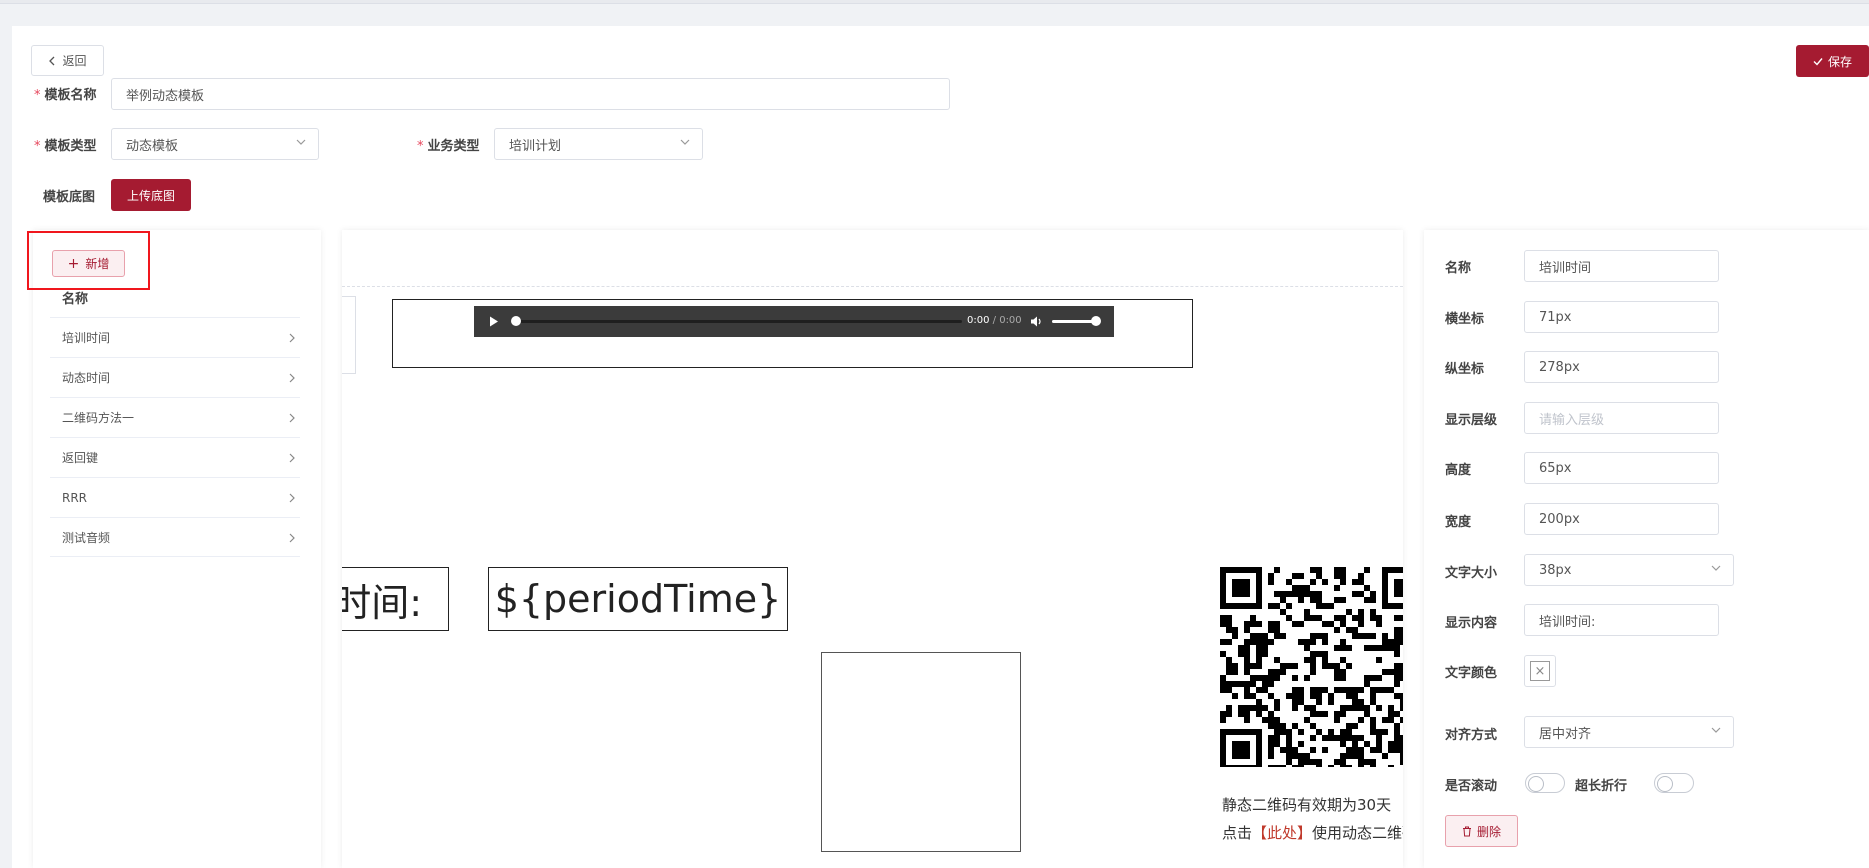 This screenshot has width=1869, height=868. Describe the element at coordinates (69, 197) in the screenshot. I see `background-image-label: 模板底图` at that location.